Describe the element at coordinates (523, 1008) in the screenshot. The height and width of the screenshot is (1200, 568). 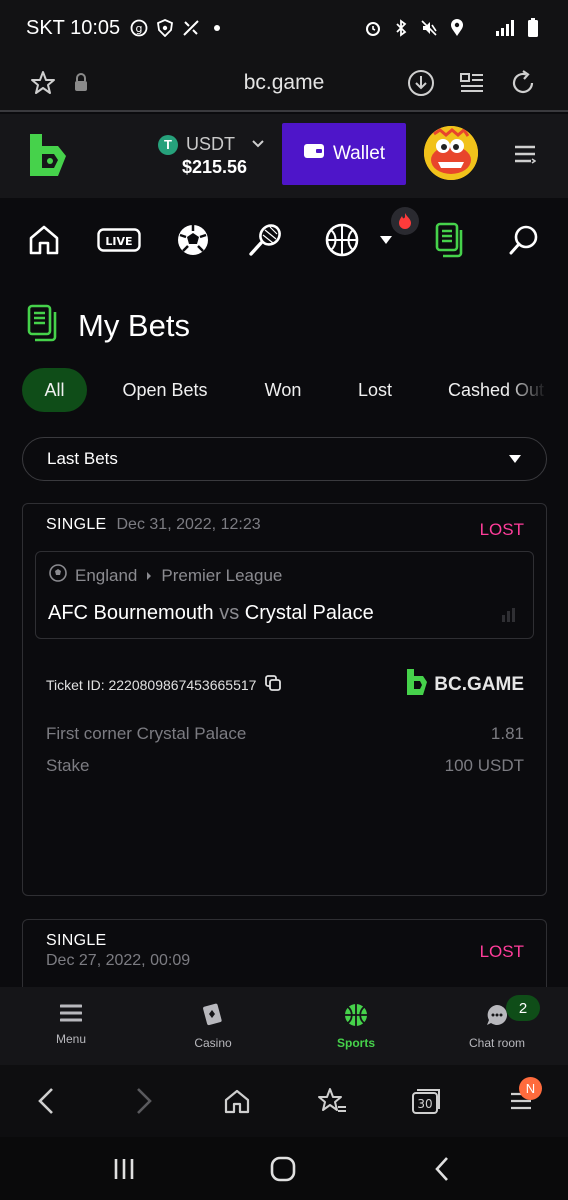
I see `chat-unread-badge: 2` at that location.